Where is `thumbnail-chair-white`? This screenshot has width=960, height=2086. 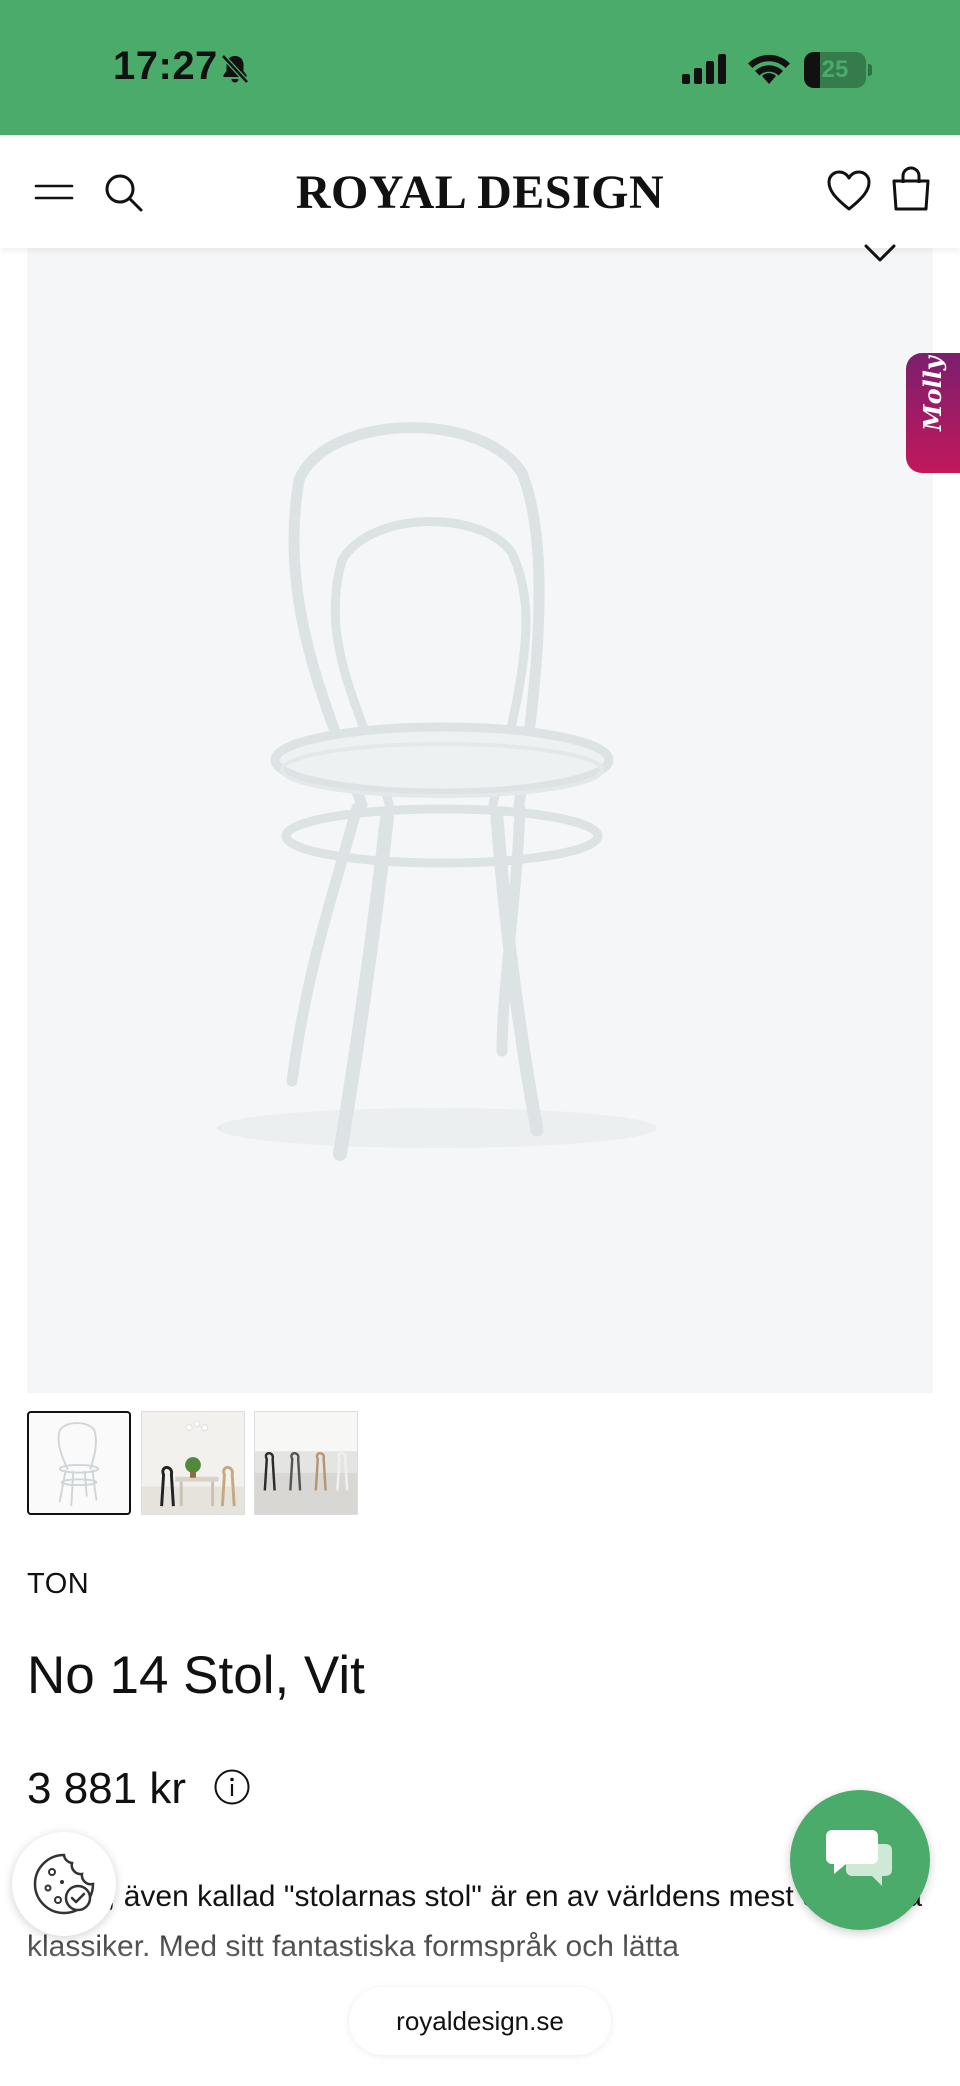
thumbnail-chair-white is located at coordinates (79, 1463).